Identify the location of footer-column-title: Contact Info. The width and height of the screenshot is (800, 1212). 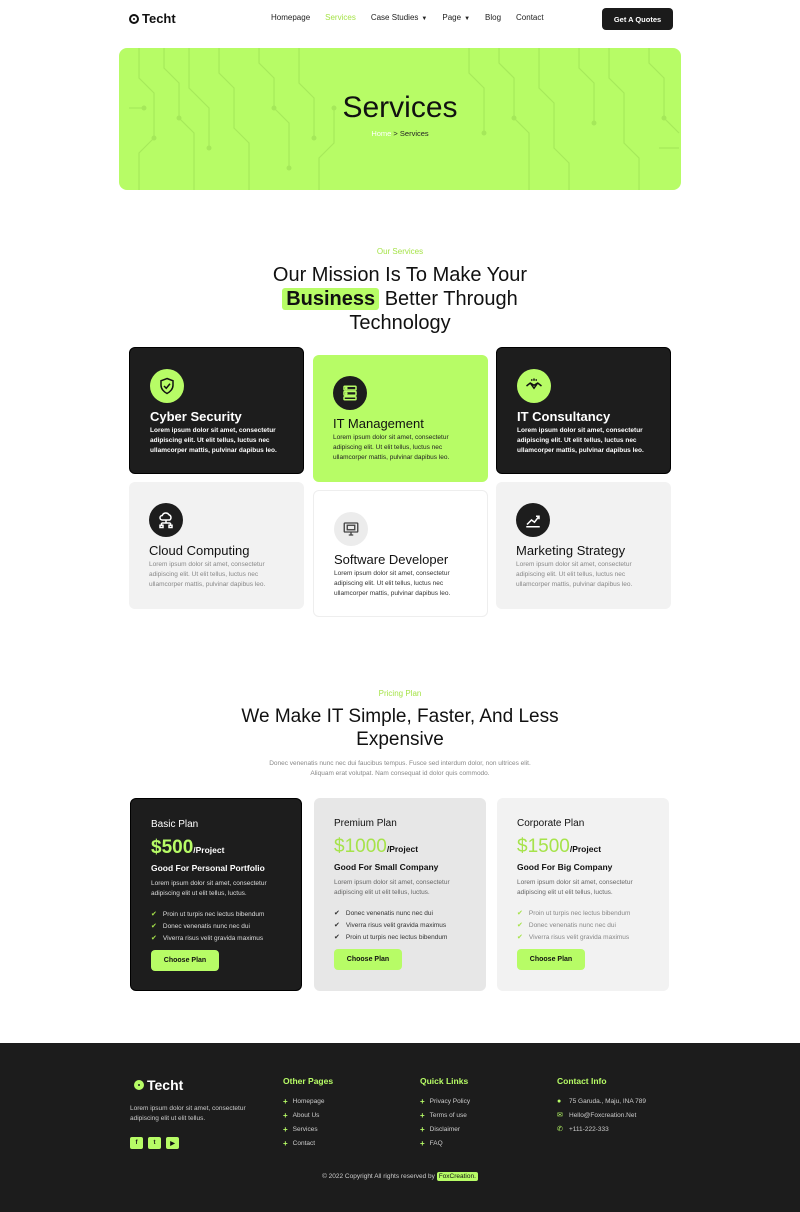
(582, 1081).